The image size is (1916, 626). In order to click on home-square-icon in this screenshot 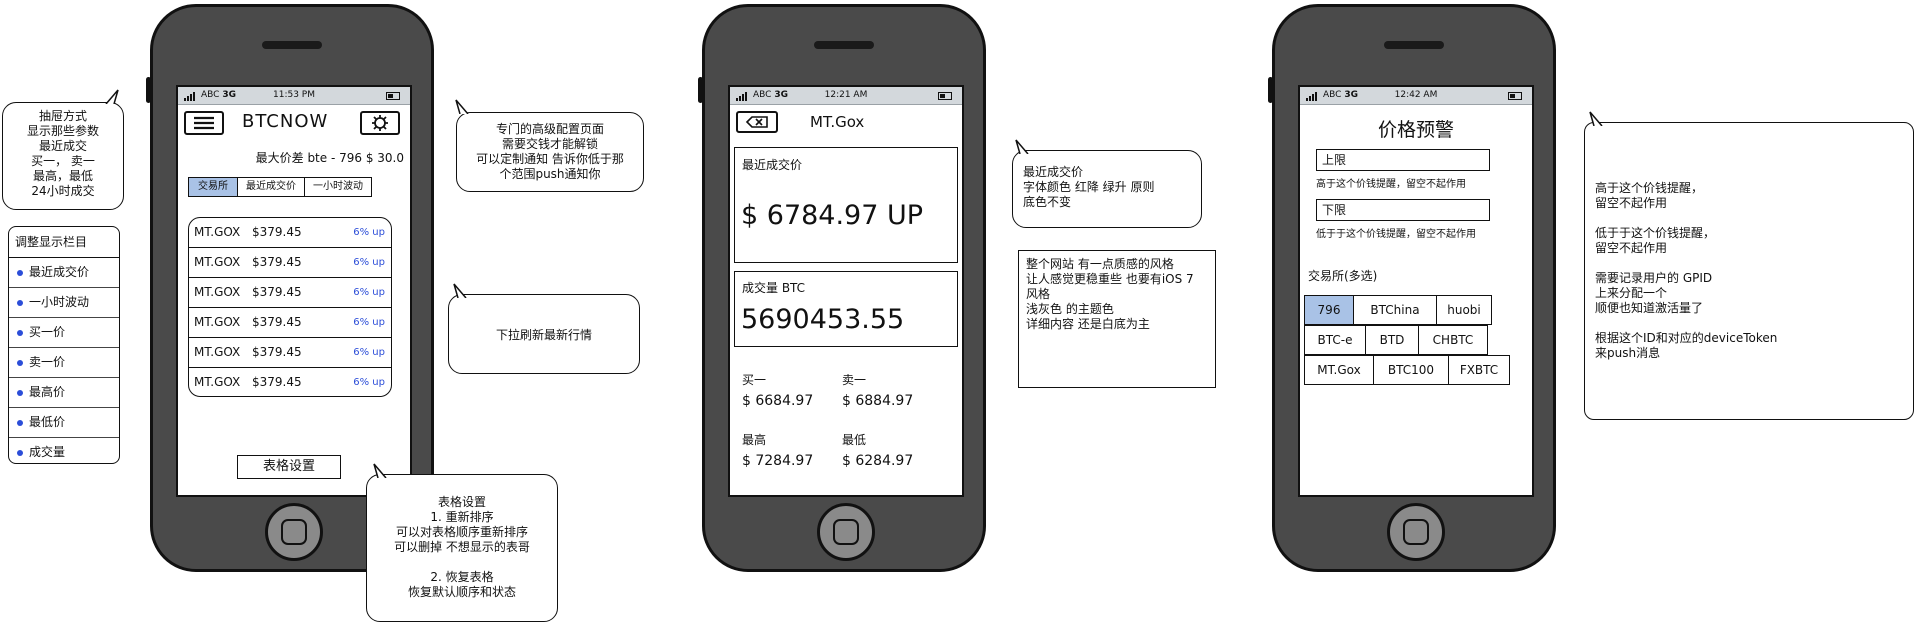, I will do `click(846, 532)`.